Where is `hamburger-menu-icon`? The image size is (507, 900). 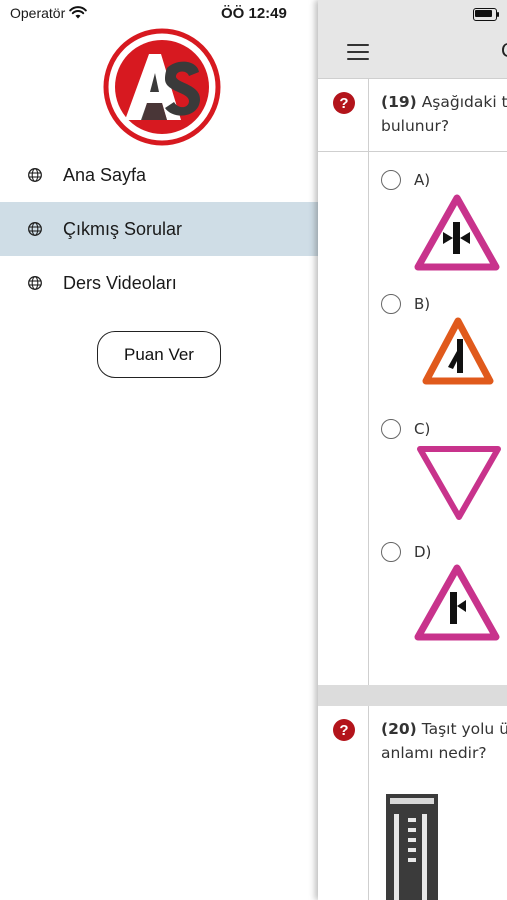 hamburger-menu-icon is located at coordinates (358, 53).